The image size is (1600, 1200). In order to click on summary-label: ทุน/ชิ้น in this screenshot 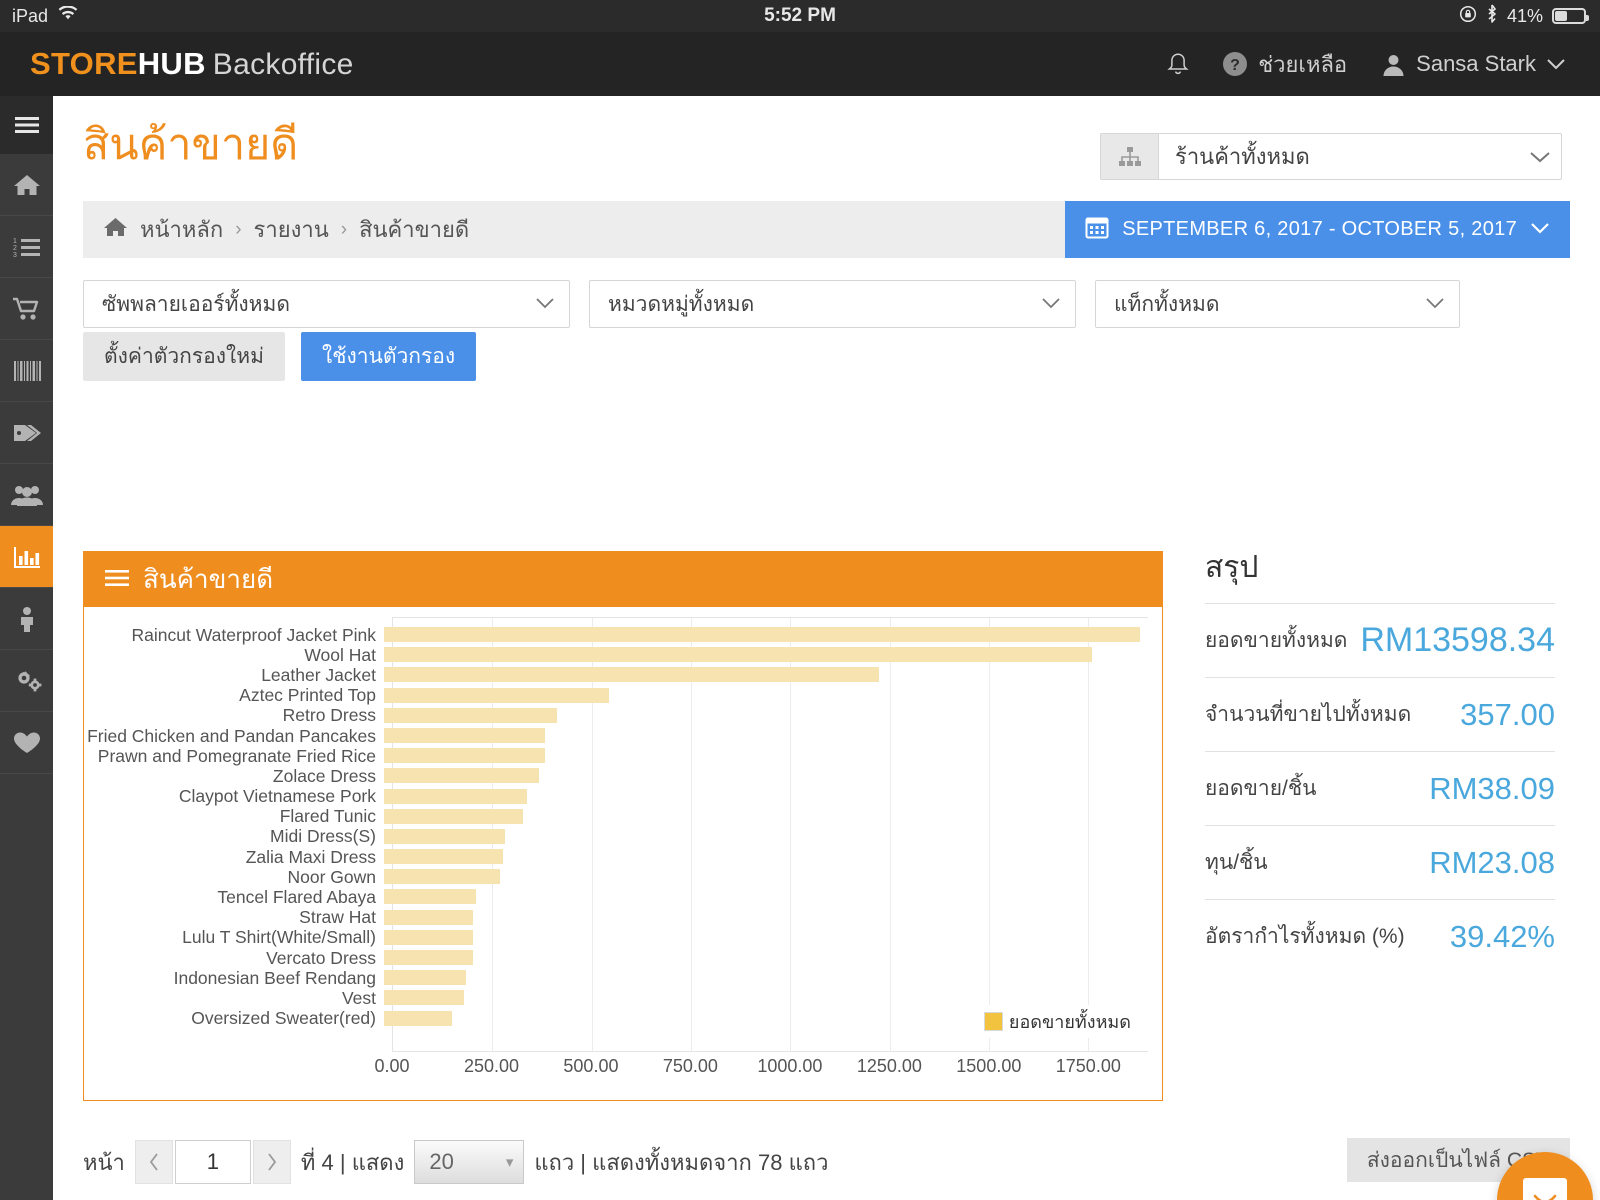, I will do `click(1236, 862)`.